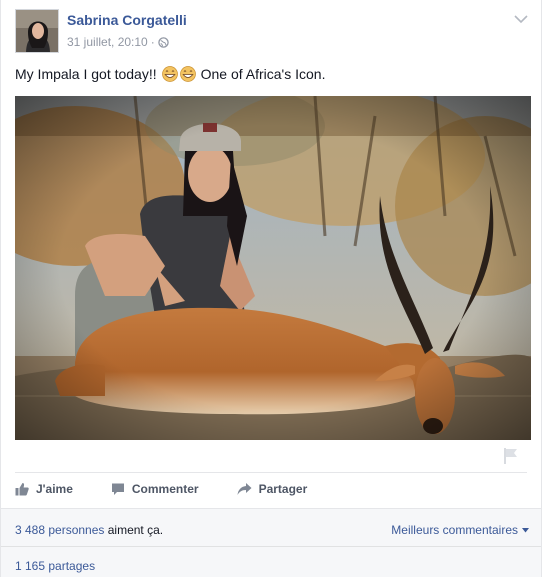  I want to click on thumbs-up-icon, so click(22, 489).